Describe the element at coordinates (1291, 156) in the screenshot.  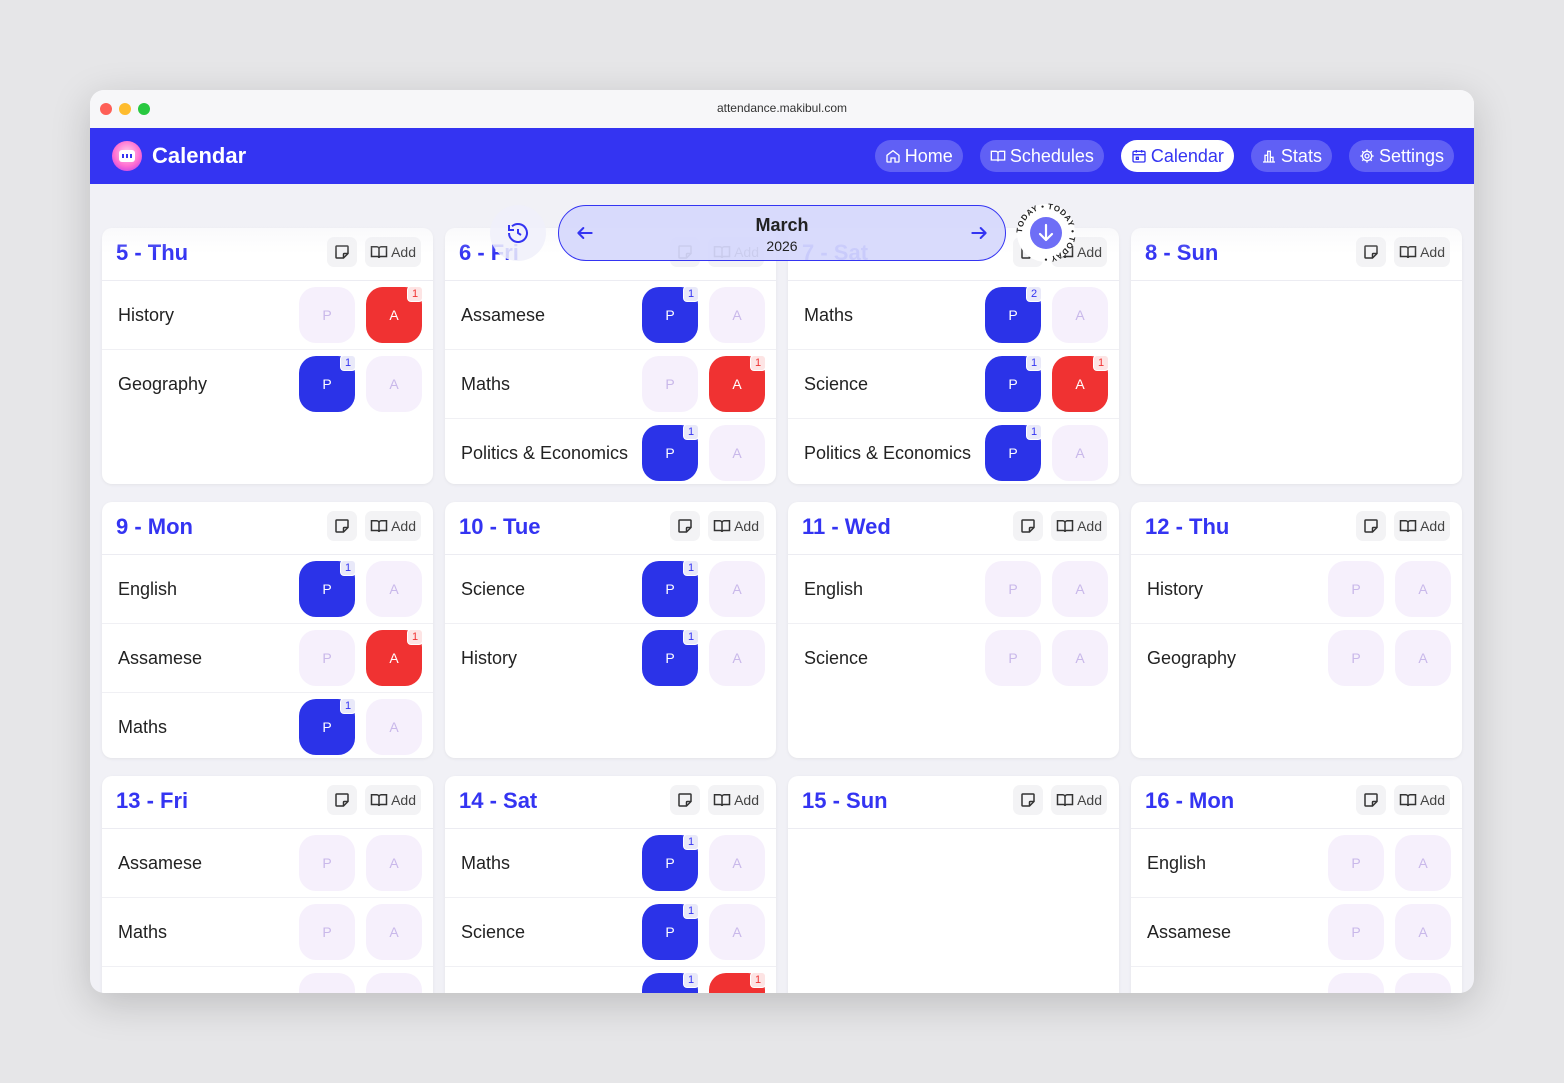
I see `nav-stats-button: Stats` at that location.